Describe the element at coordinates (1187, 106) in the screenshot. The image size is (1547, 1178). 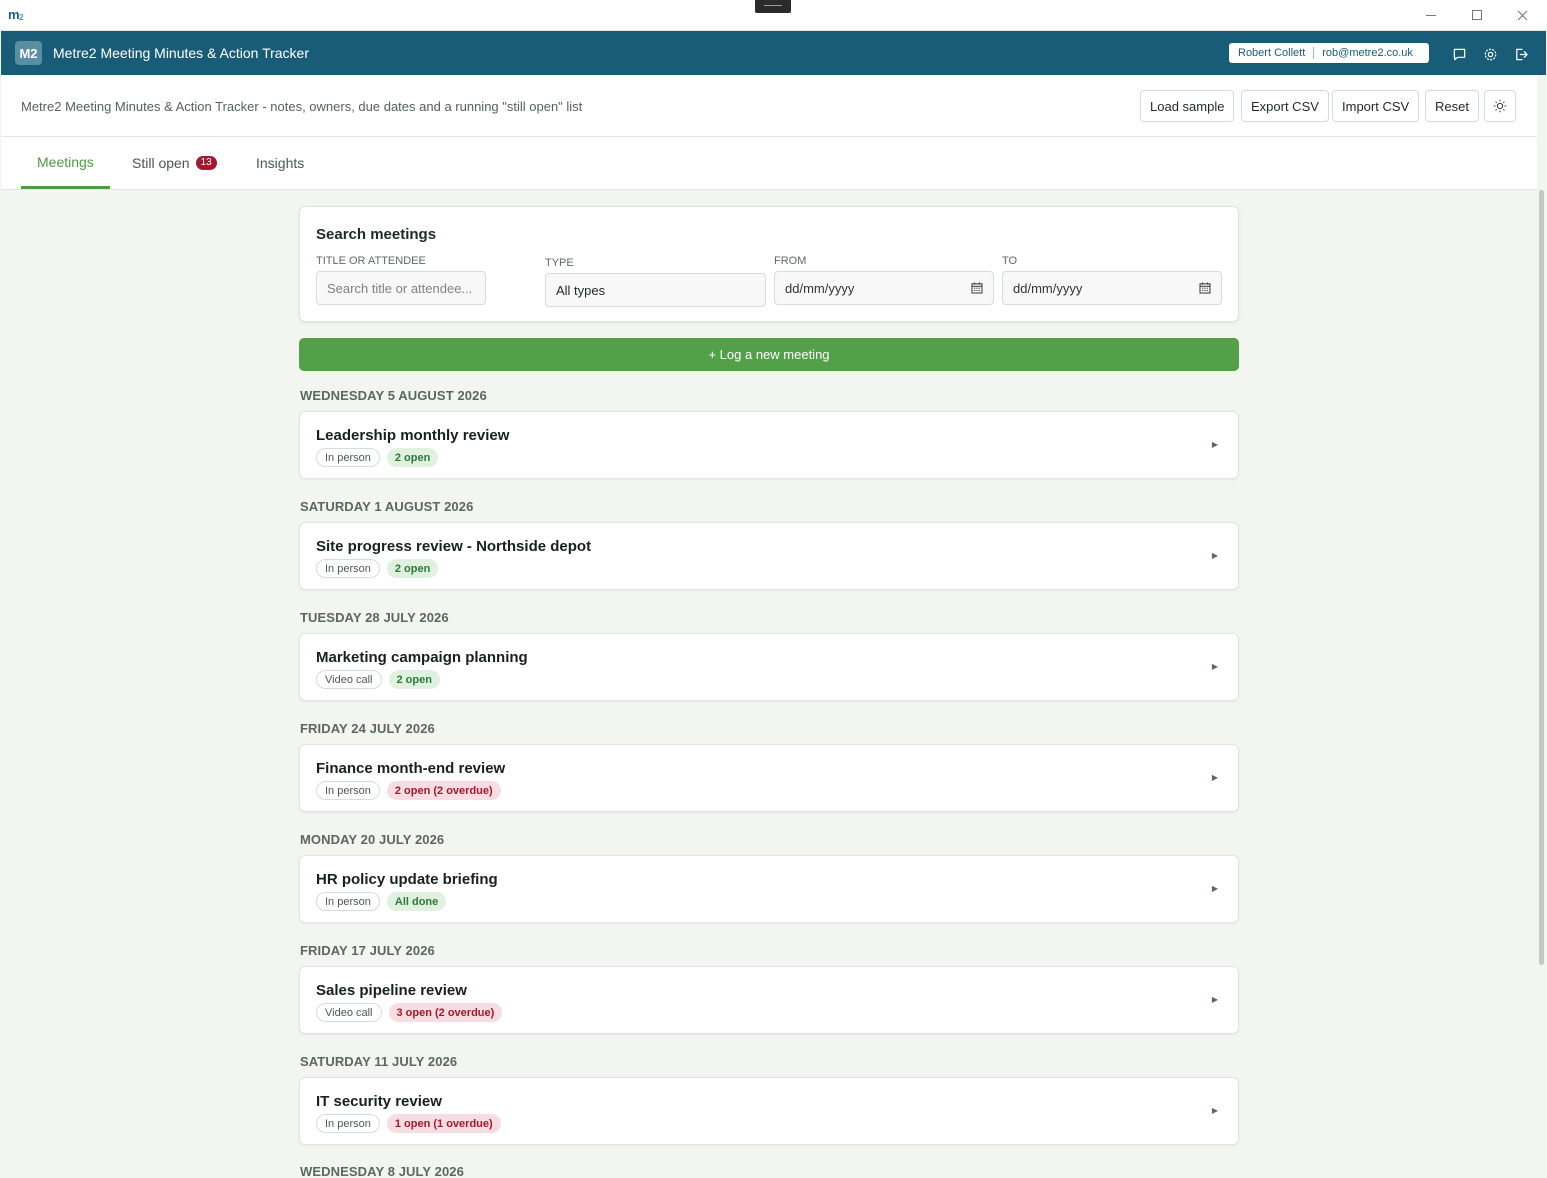
I see `load-sample-button: Load sample` at that location.